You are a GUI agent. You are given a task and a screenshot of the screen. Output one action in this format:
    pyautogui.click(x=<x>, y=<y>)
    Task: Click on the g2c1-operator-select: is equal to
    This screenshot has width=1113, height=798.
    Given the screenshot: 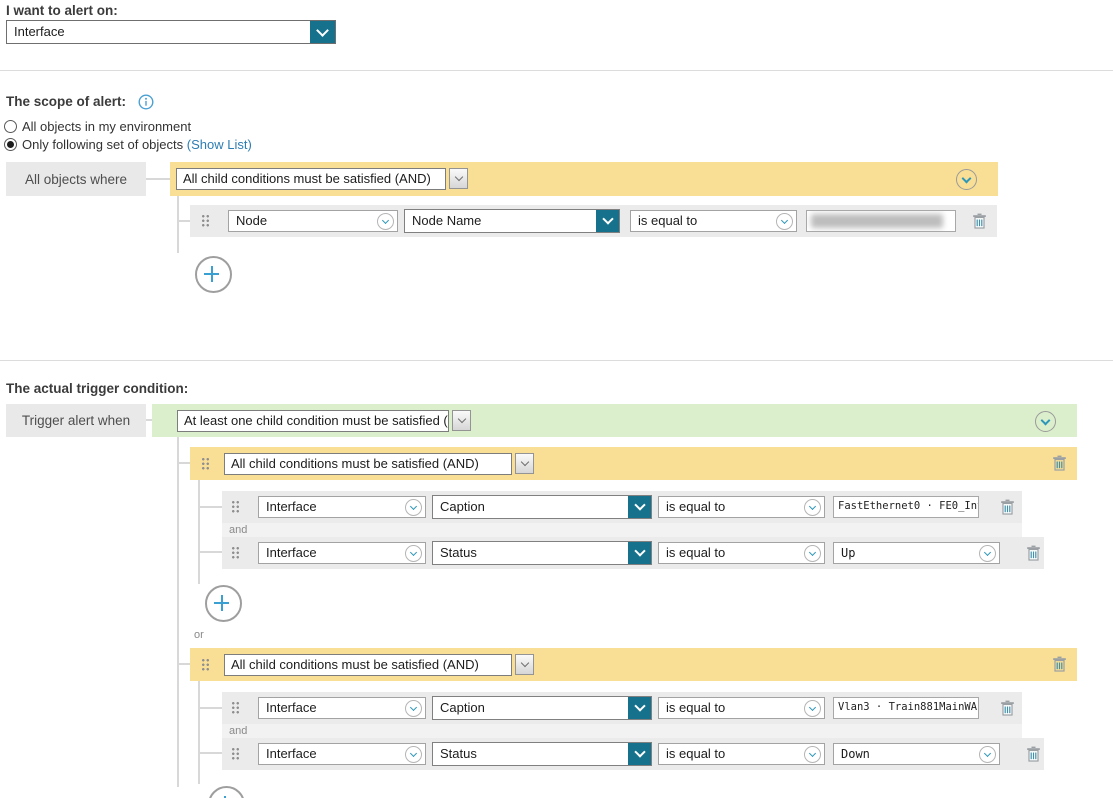 What is the action you would take?
    pyautogui.click(x=741, y=708)
    